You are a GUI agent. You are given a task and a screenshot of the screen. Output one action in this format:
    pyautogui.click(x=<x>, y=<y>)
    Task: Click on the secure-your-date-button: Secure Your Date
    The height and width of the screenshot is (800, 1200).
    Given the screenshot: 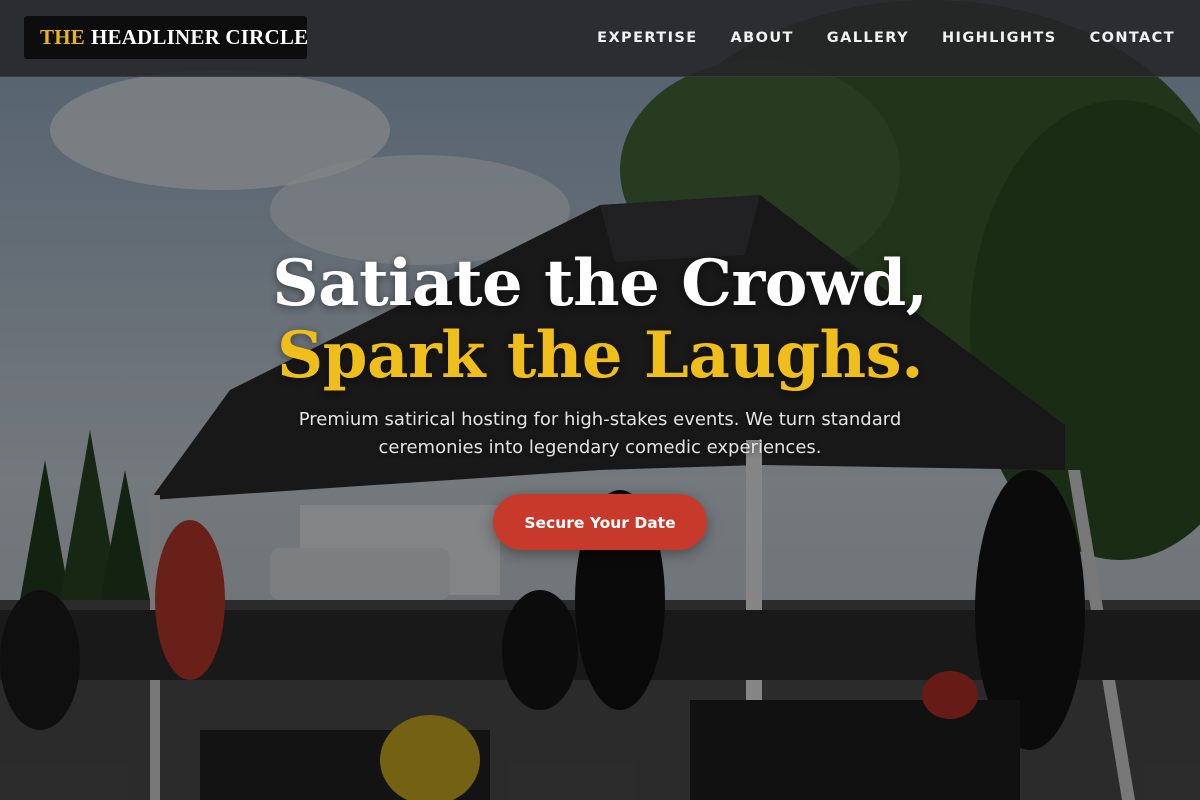 What is the action you would take?
    pyautogui.click(x=600, y=522)
    